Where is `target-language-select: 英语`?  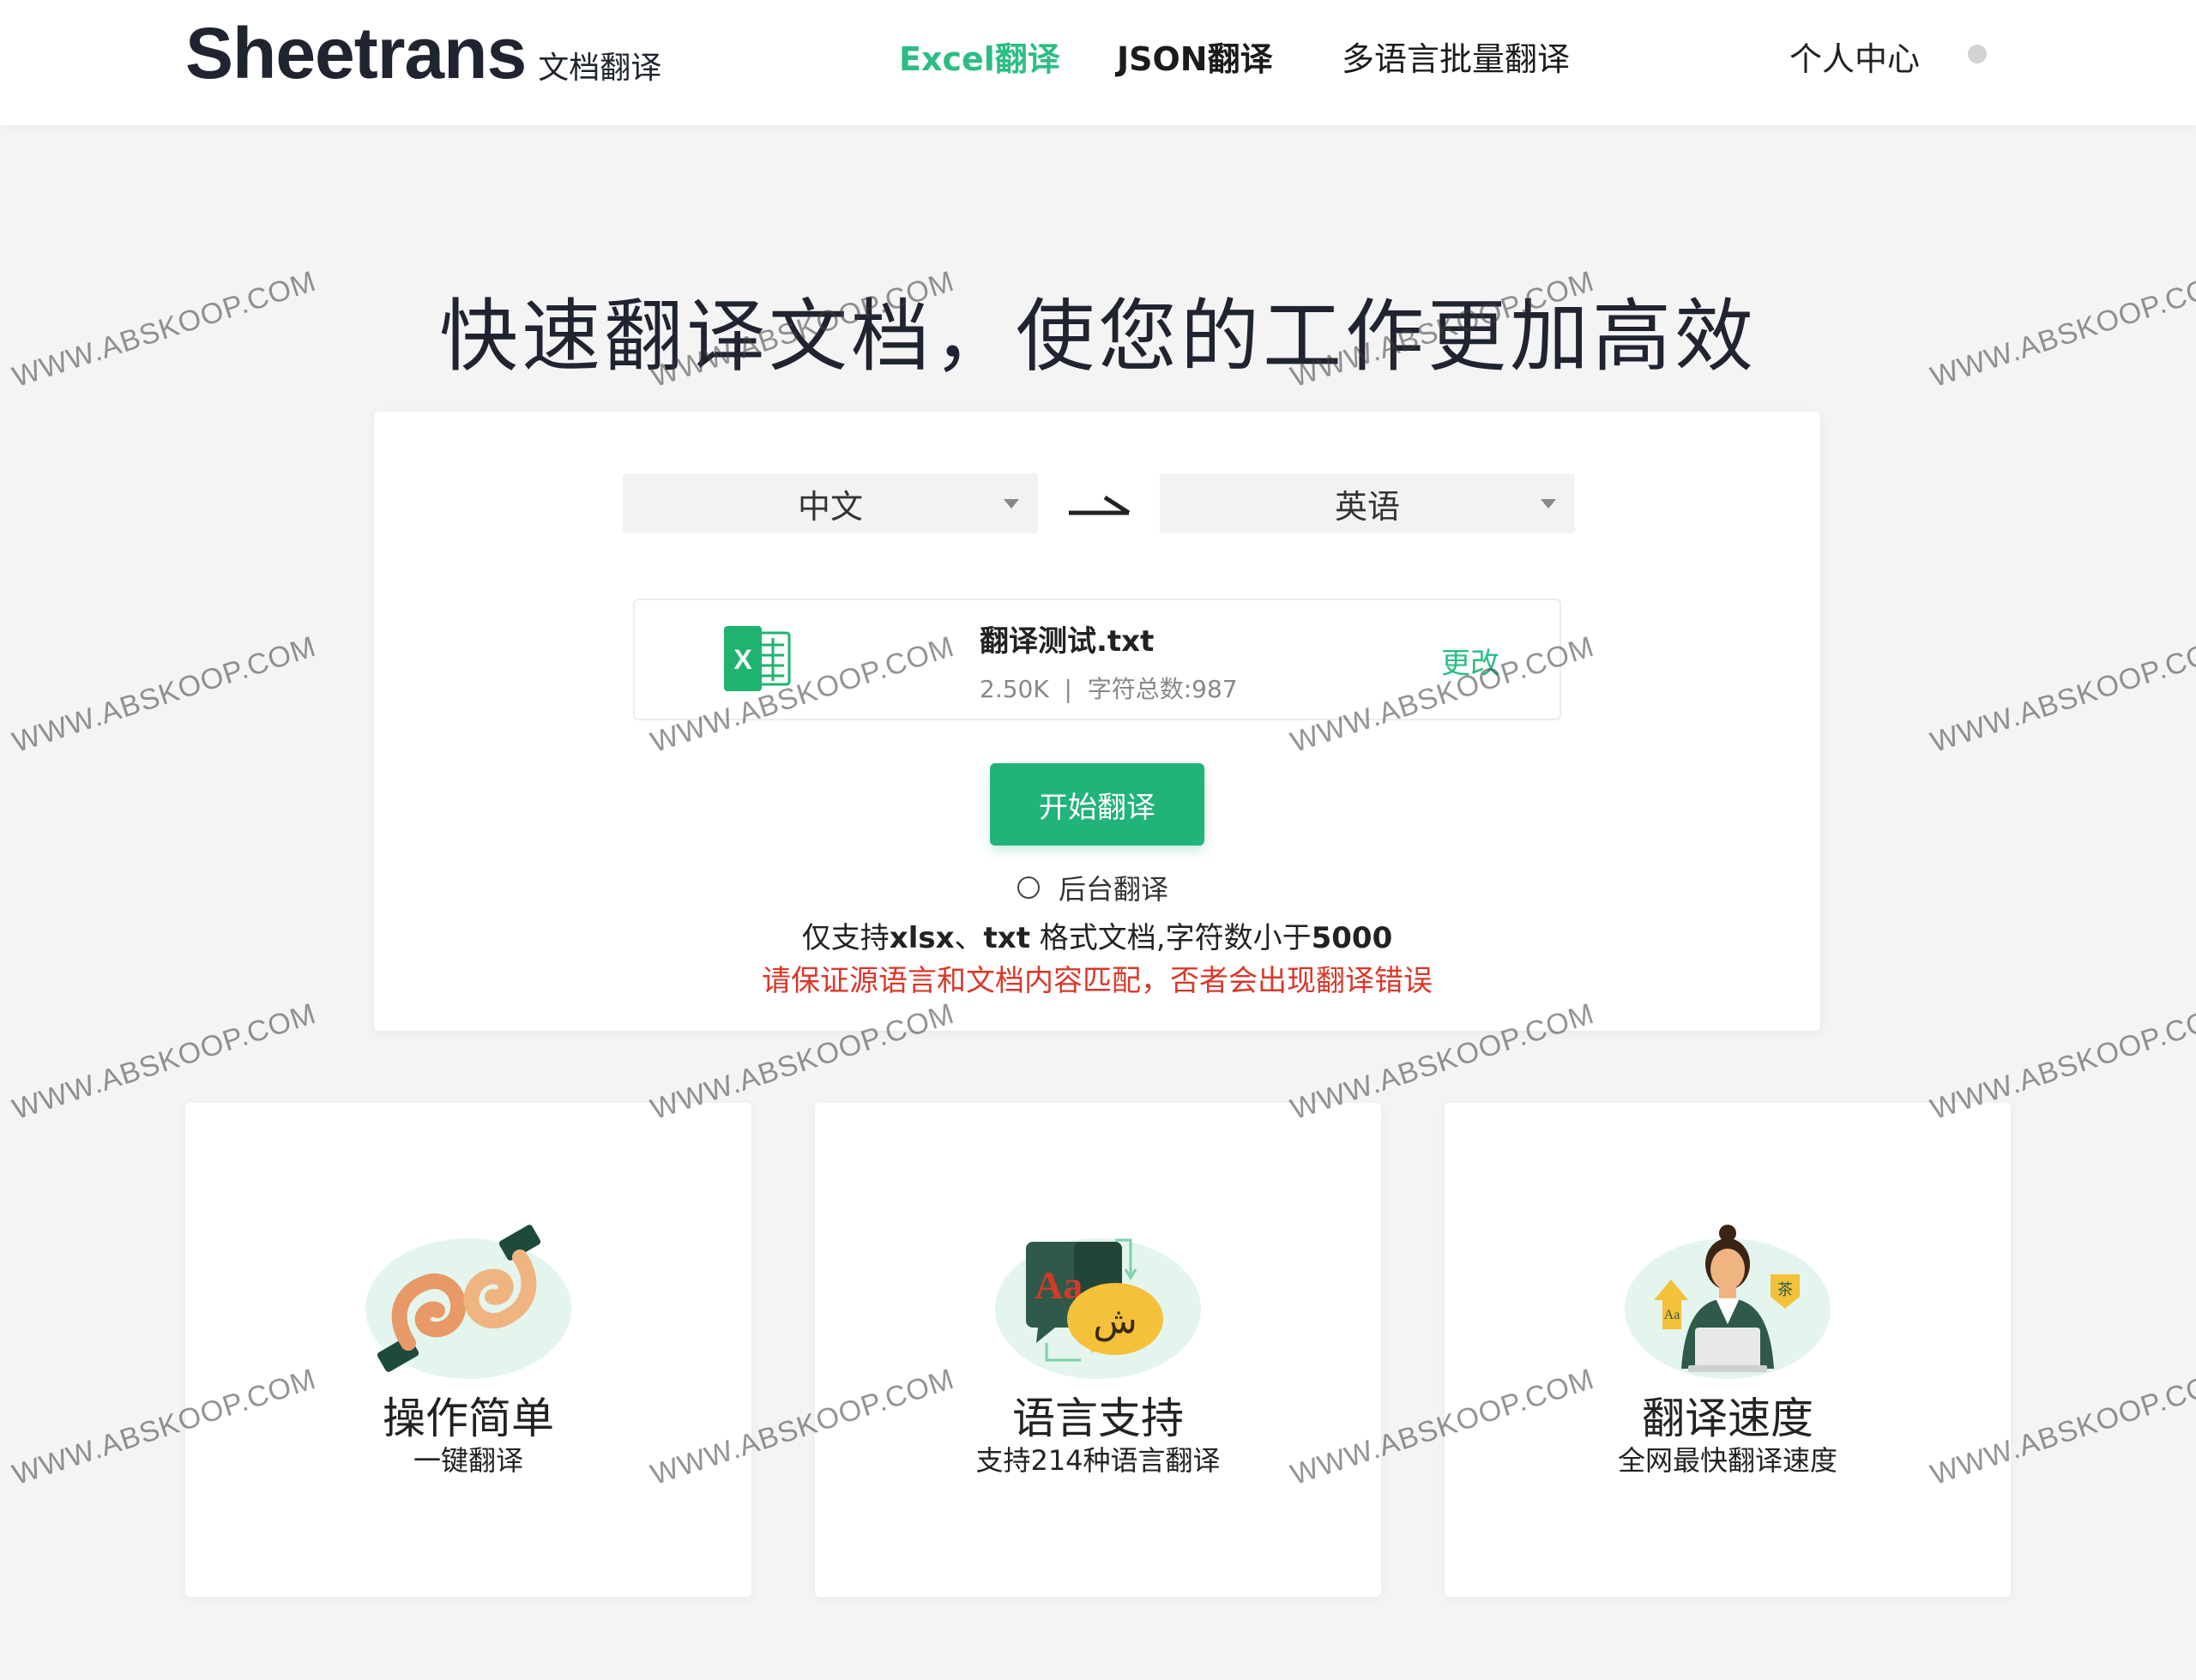
target-language-select: 英语 is located at coordinates (1367, 503).